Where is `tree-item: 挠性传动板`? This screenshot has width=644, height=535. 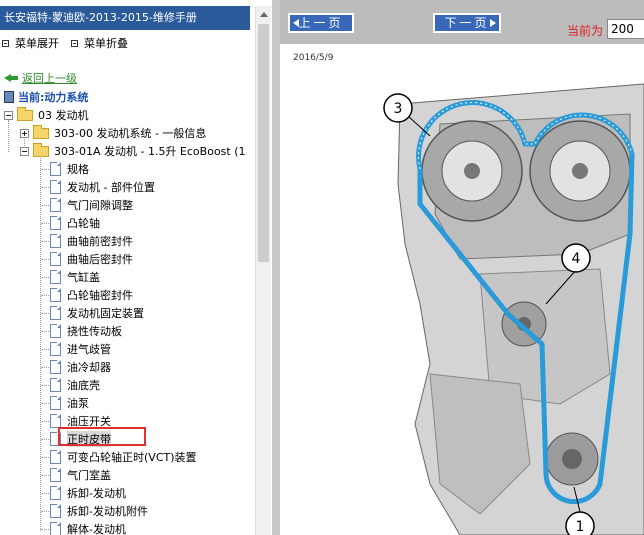 tree-item: 挠性传动板 is located at coordinates (81, 331).